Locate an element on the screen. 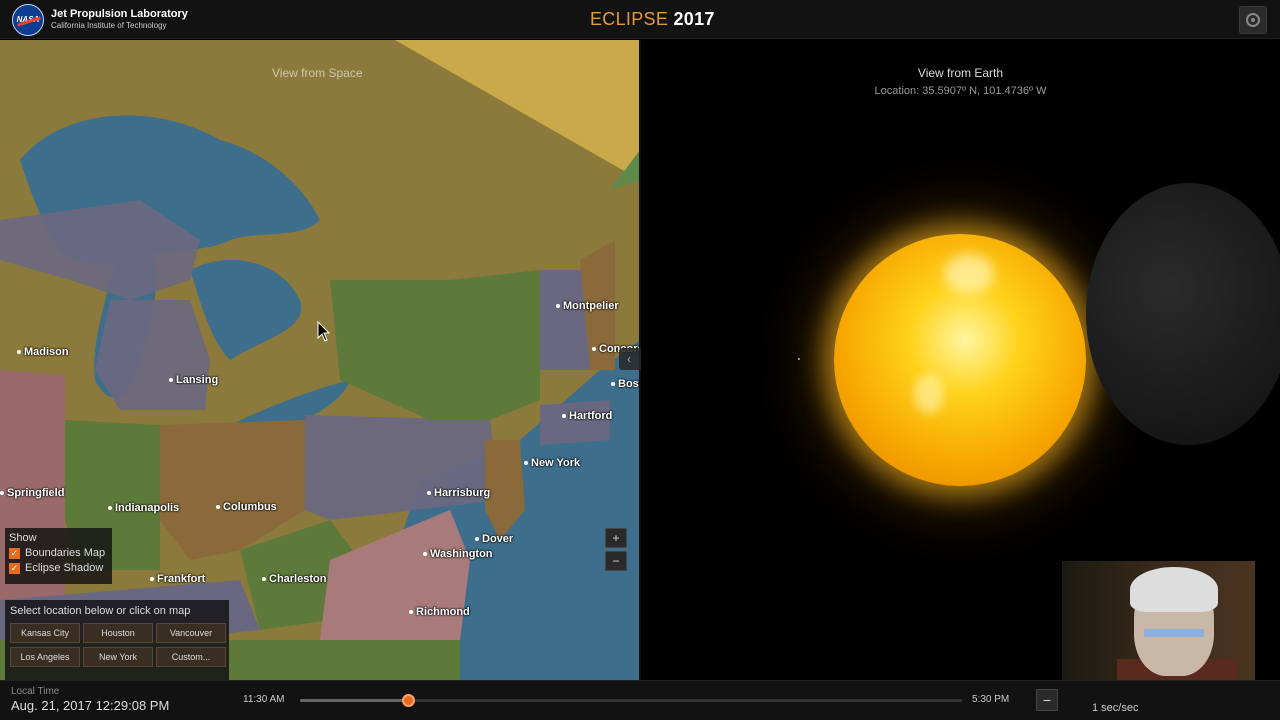 This screenshot has width=1280, height=720. city-label: Hartford is located at coordinates (587, 416).